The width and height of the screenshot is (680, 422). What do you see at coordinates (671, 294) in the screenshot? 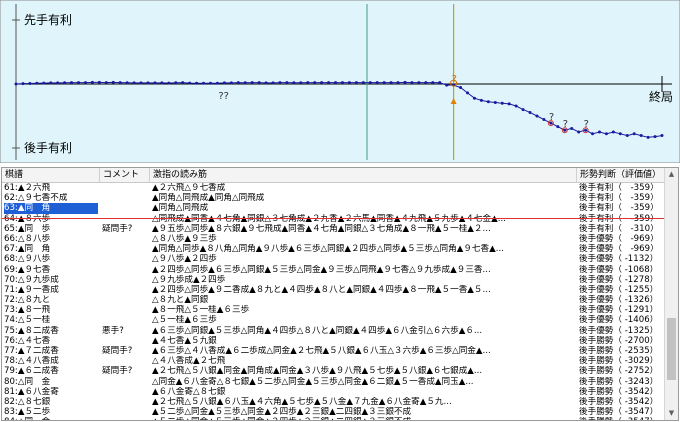
I see `vertical-scrollbar: ▲ ▼` at bounding box center [671, 294].